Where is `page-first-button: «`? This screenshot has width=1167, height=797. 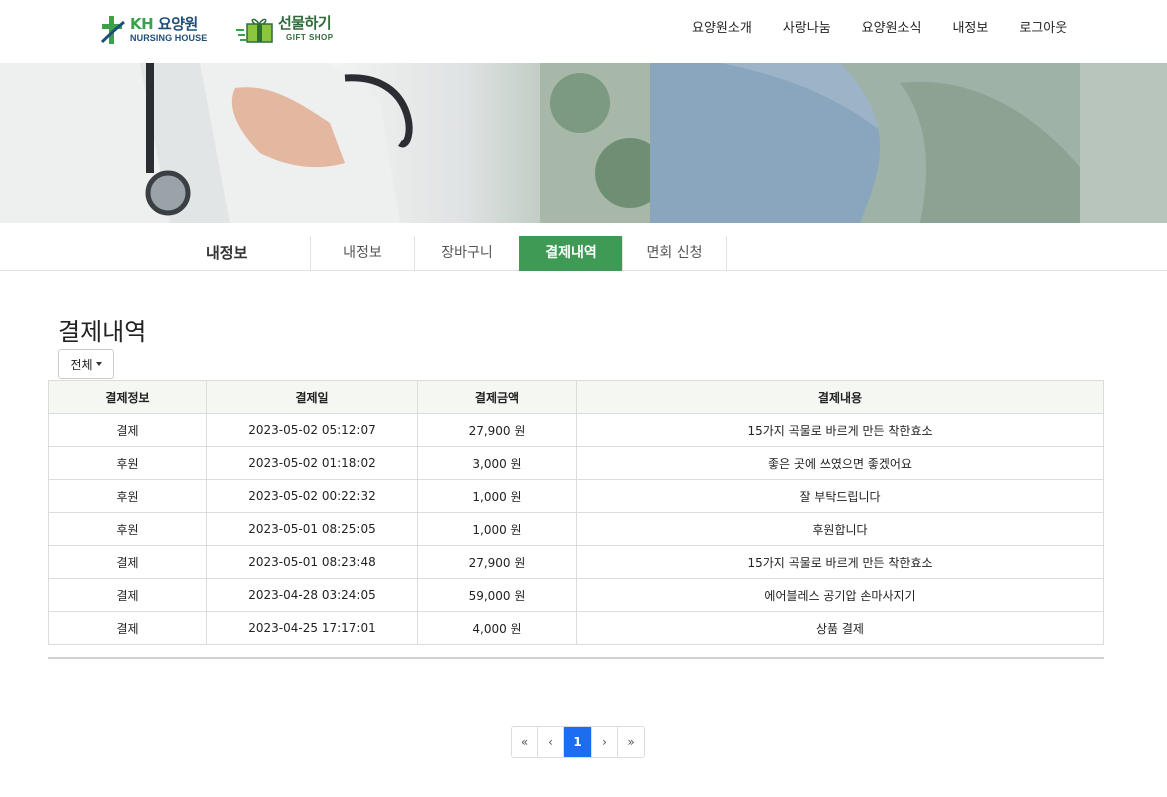
page-first-button: « is located at coordinates (525, 742).